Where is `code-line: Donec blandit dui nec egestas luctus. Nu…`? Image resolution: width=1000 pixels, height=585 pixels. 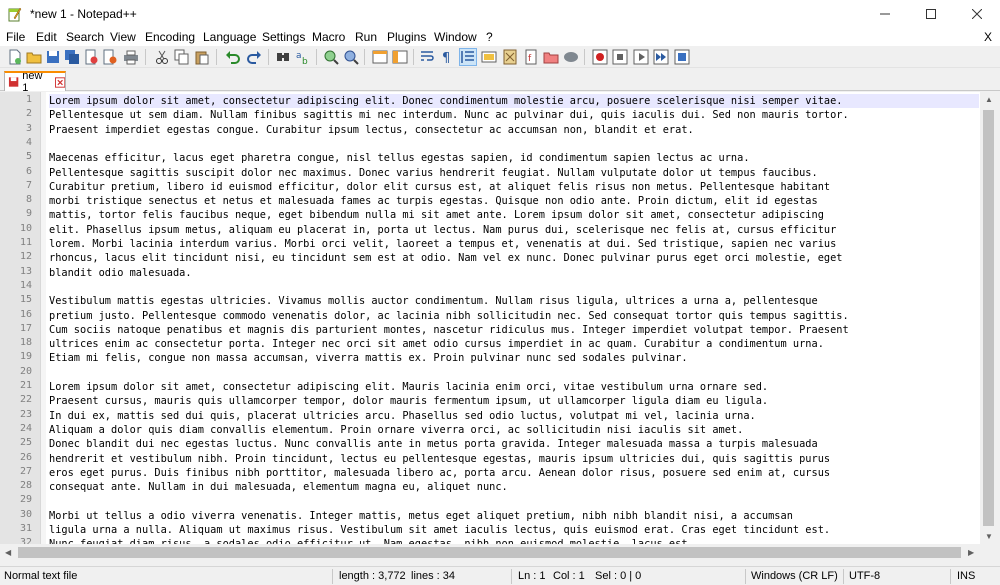
code-line: Donec blandit dui nec egestas luctus. Nu… is located at coordinates (514, 444).